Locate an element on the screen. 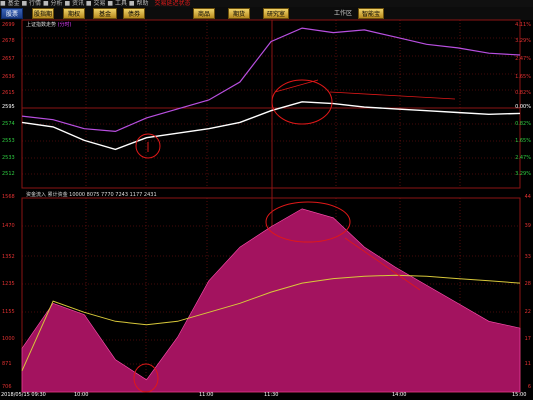 Image resolution: width=533 pixels, height=400 pixels. lower-right-tick: 44 is located at coordinates (527, 197).